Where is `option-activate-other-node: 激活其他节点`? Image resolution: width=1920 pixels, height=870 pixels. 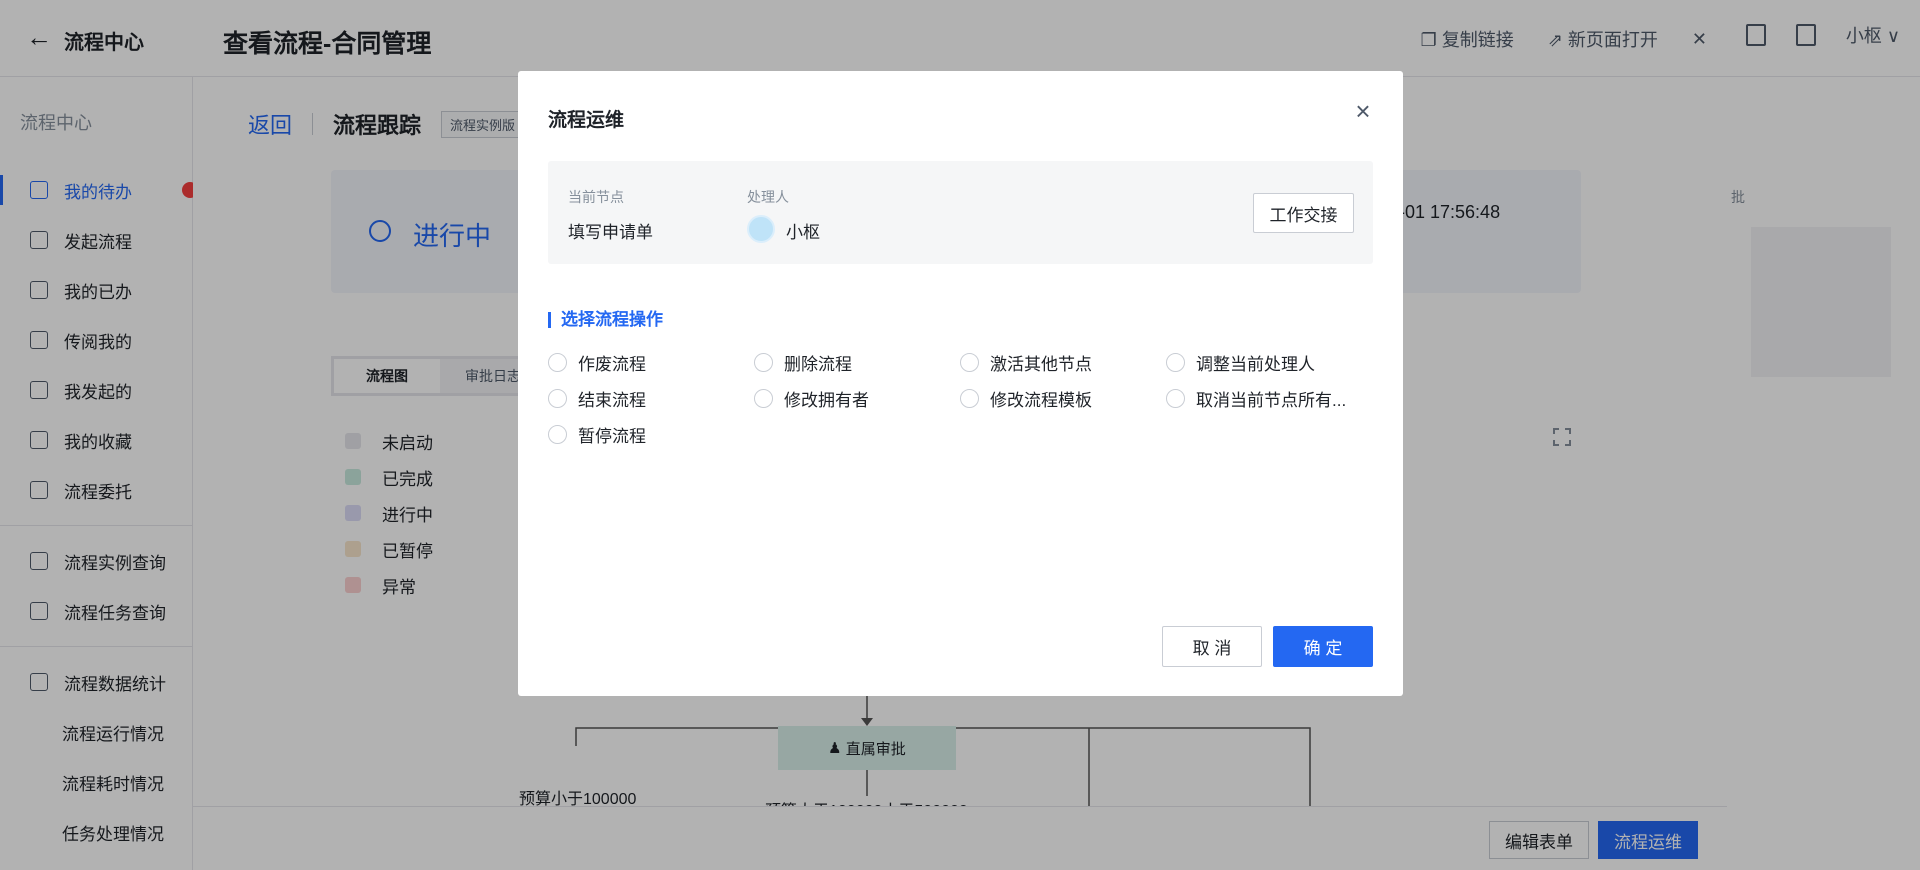 option-activate-other-node: 激活其他节点 is located at coordinates (1063, 362).